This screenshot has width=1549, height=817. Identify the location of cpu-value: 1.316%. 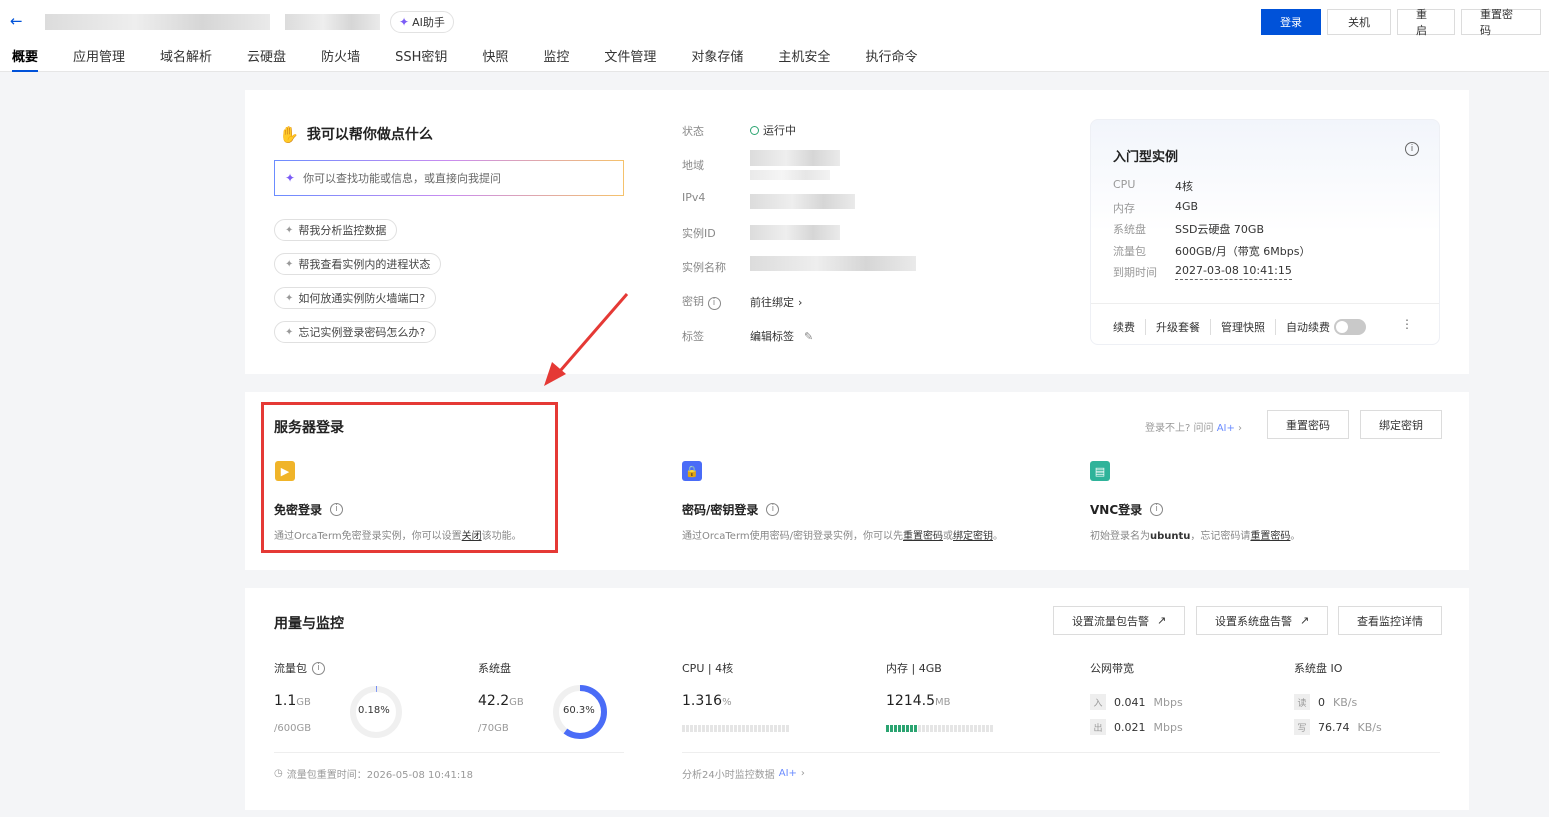
(707, 701).